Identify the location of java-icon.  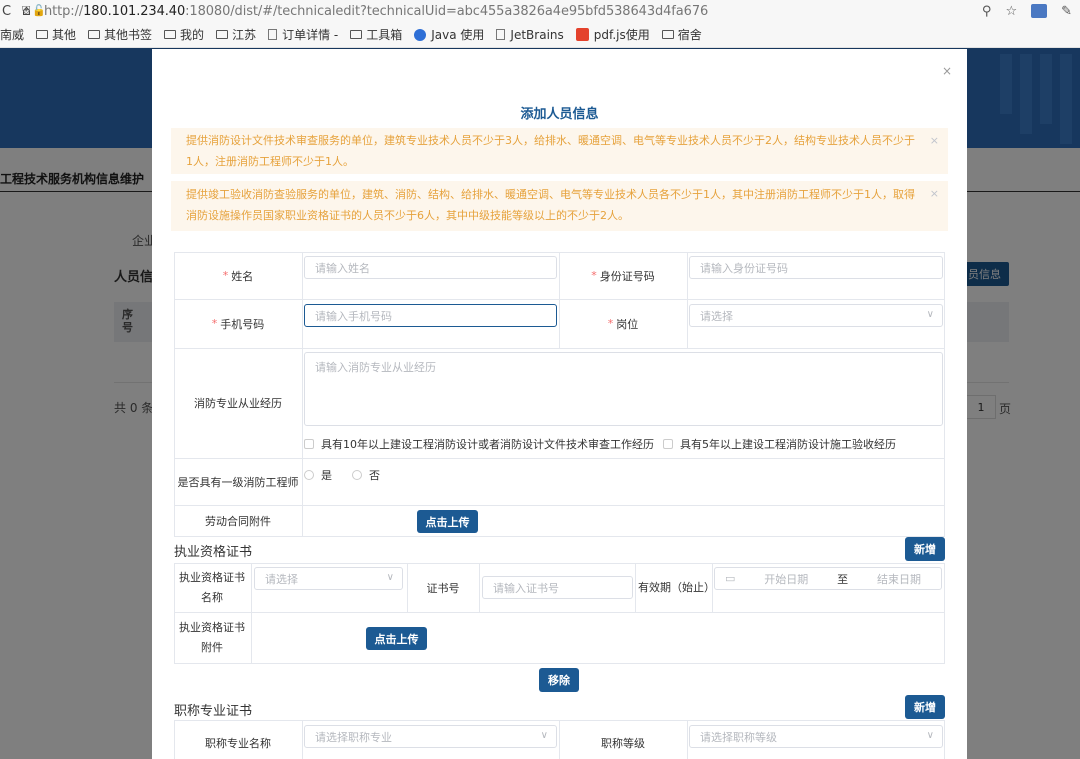
(420, 34).